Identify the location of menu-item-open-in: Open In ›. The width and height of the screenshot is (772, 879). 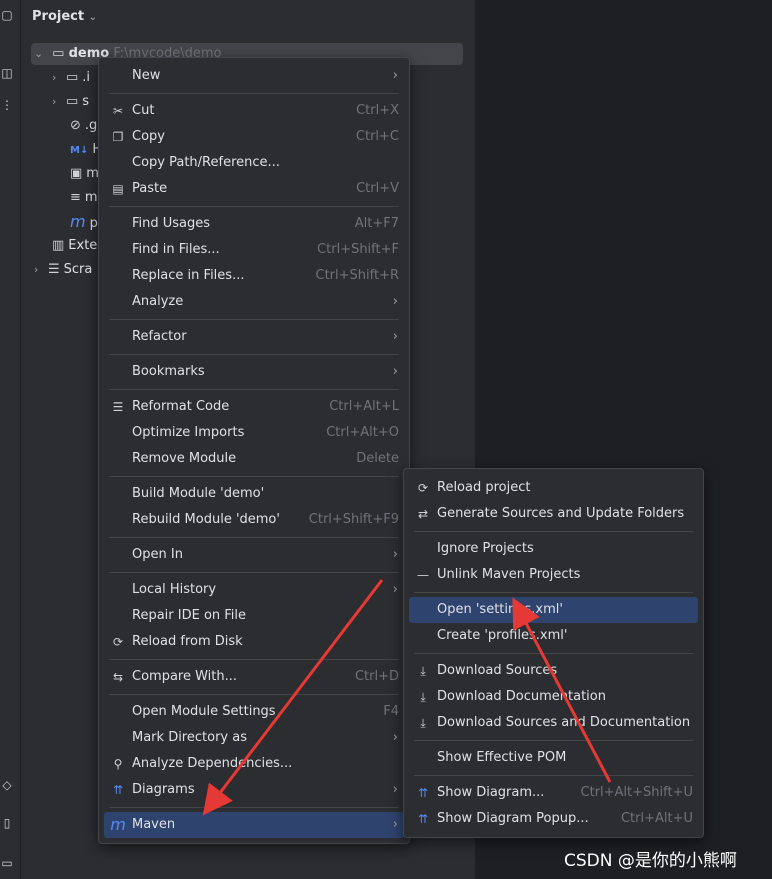
(254, 555).